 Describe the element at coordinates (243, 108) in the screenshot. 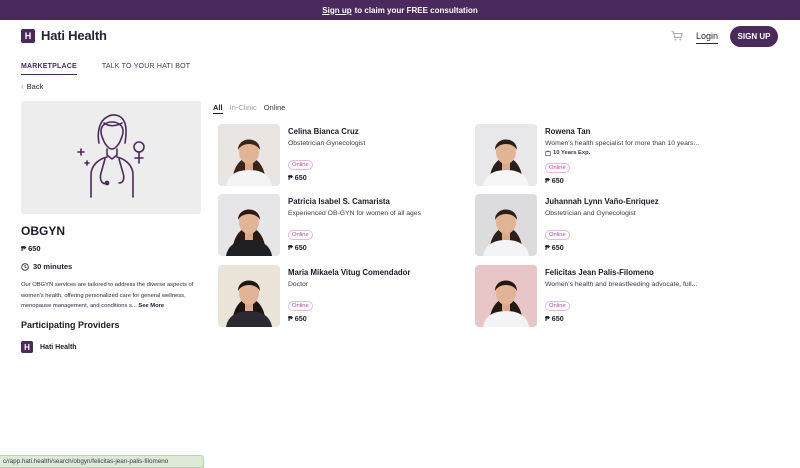

I see `filter-in-clinic: In-Clinic` at that location.